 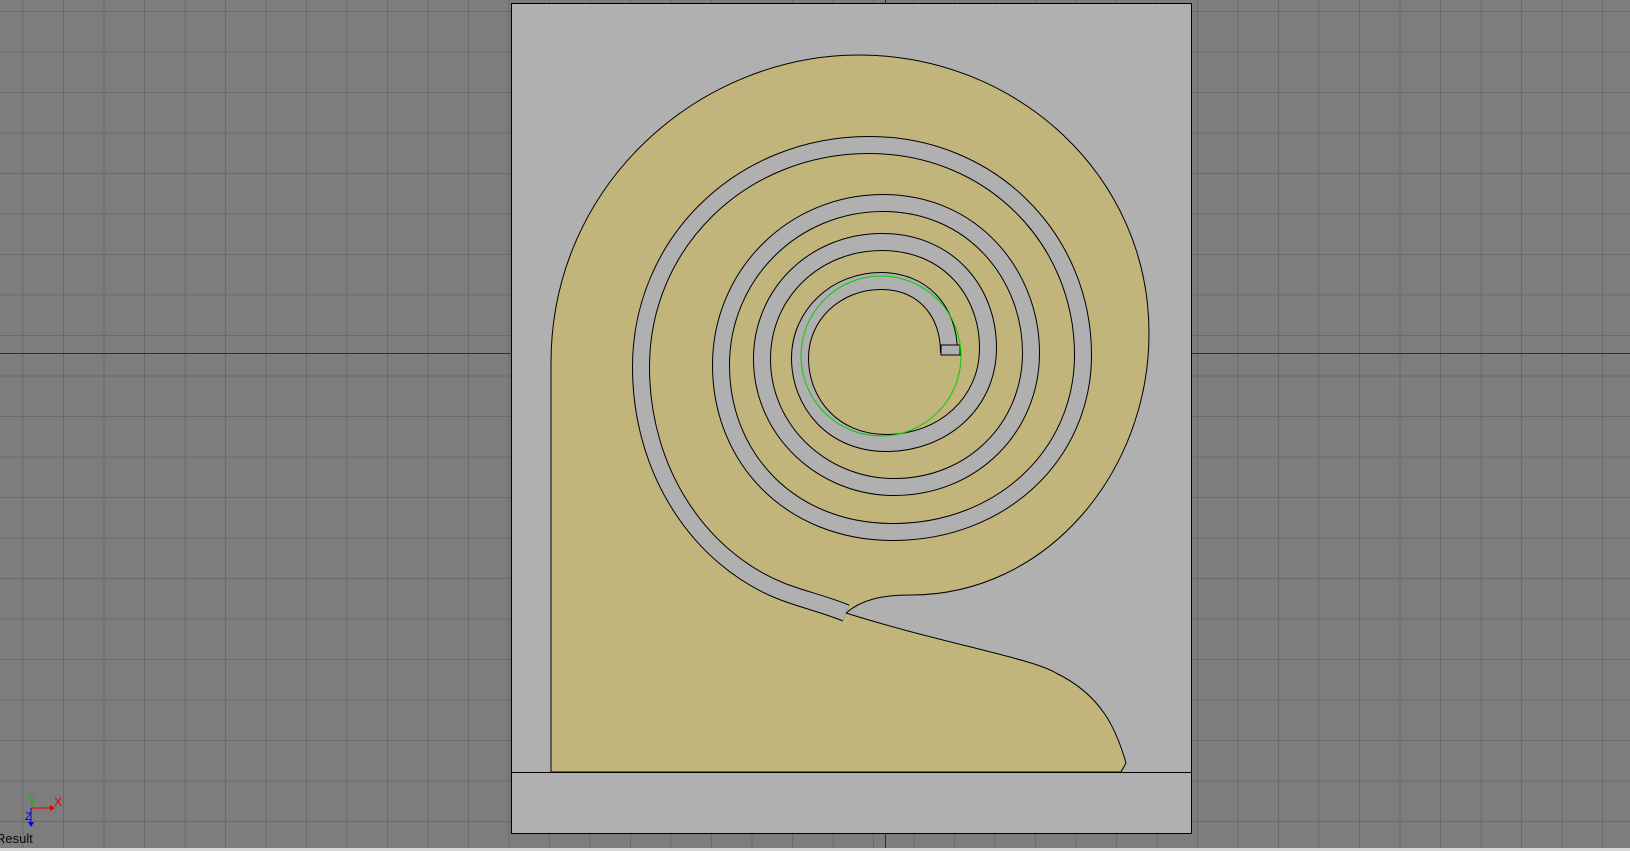 I want to click on spiral-groove-end, so click(x=950, y=350).